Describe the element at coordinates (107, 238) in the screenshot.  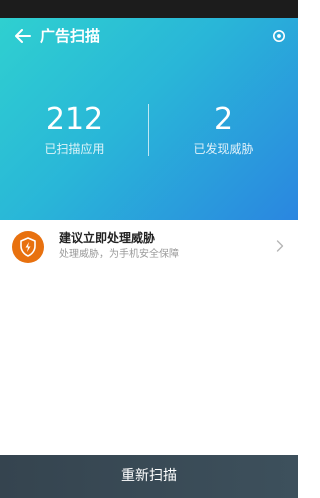
I see `threat-item-title: 建议立即处理威胁` at that location.